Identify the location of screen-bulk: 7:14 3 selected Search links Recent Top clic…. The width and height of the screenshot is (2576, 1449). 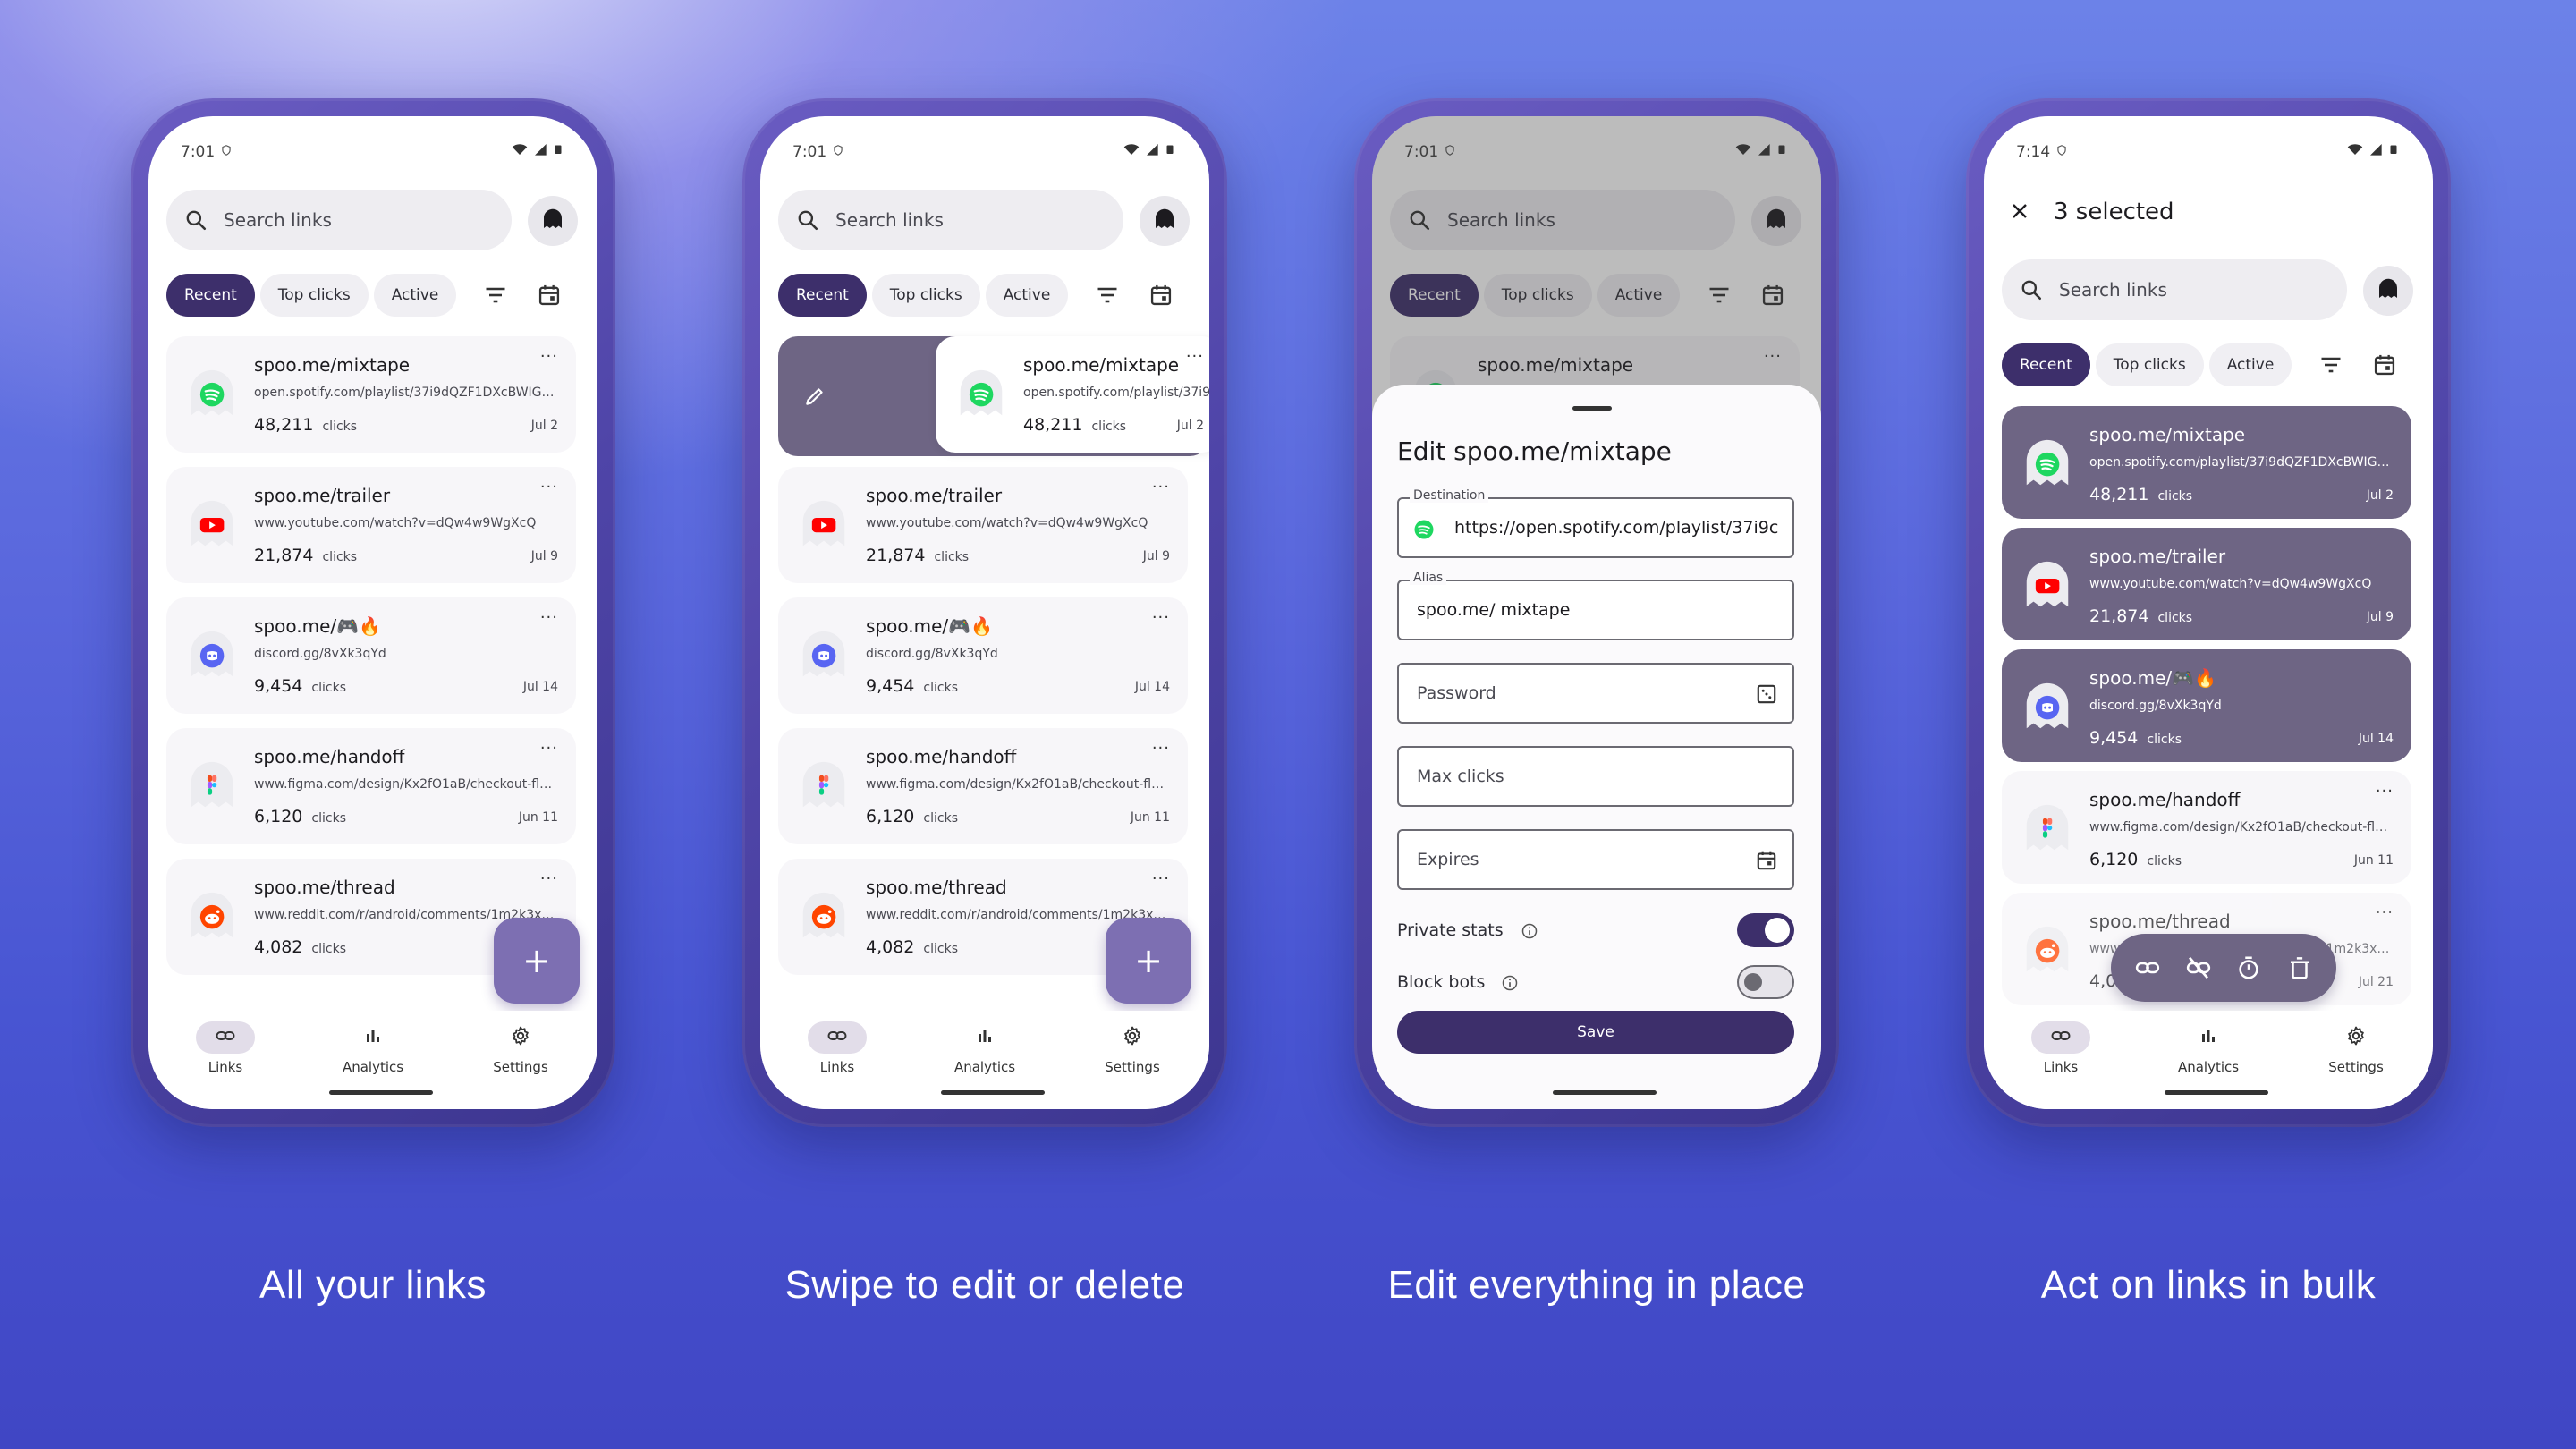
(2208, 612).